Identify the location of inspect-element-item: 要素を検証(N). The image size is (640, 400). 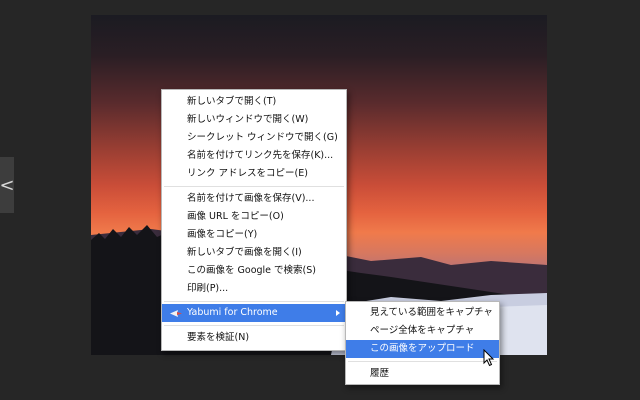
(254, 338).